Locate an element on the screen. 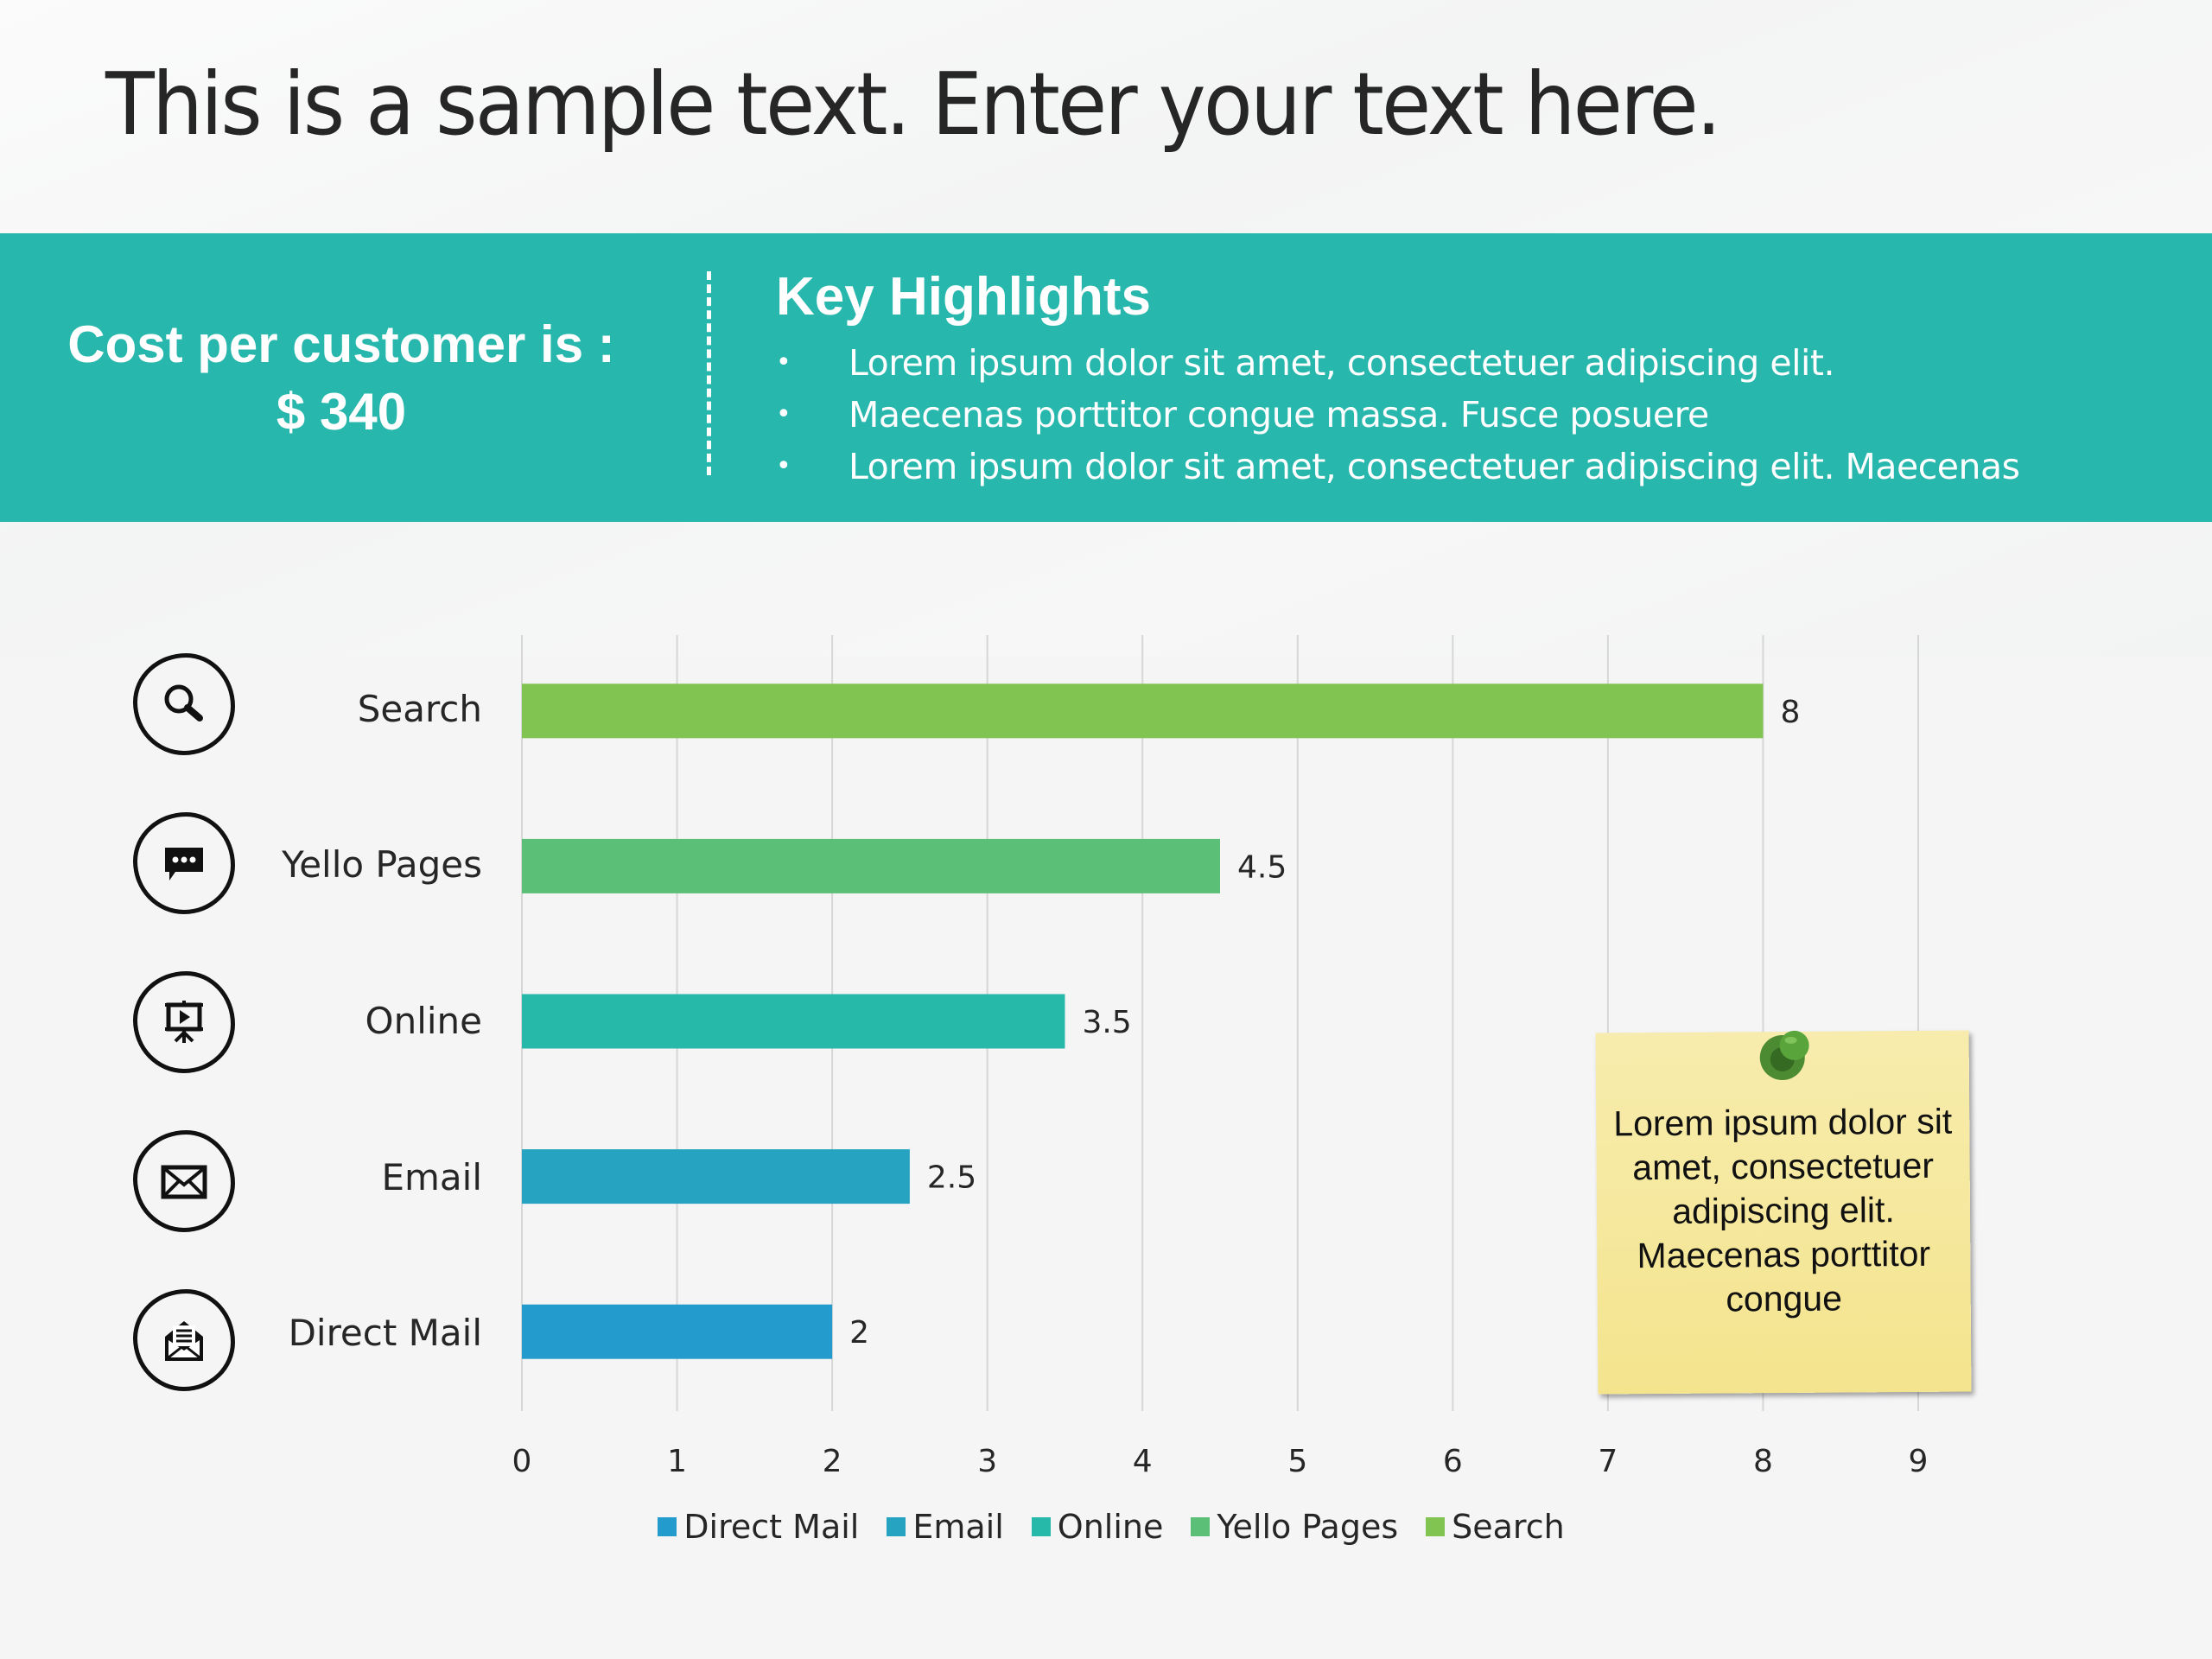  x-tick-label: 5 is located at coordinates (1297, 1461).